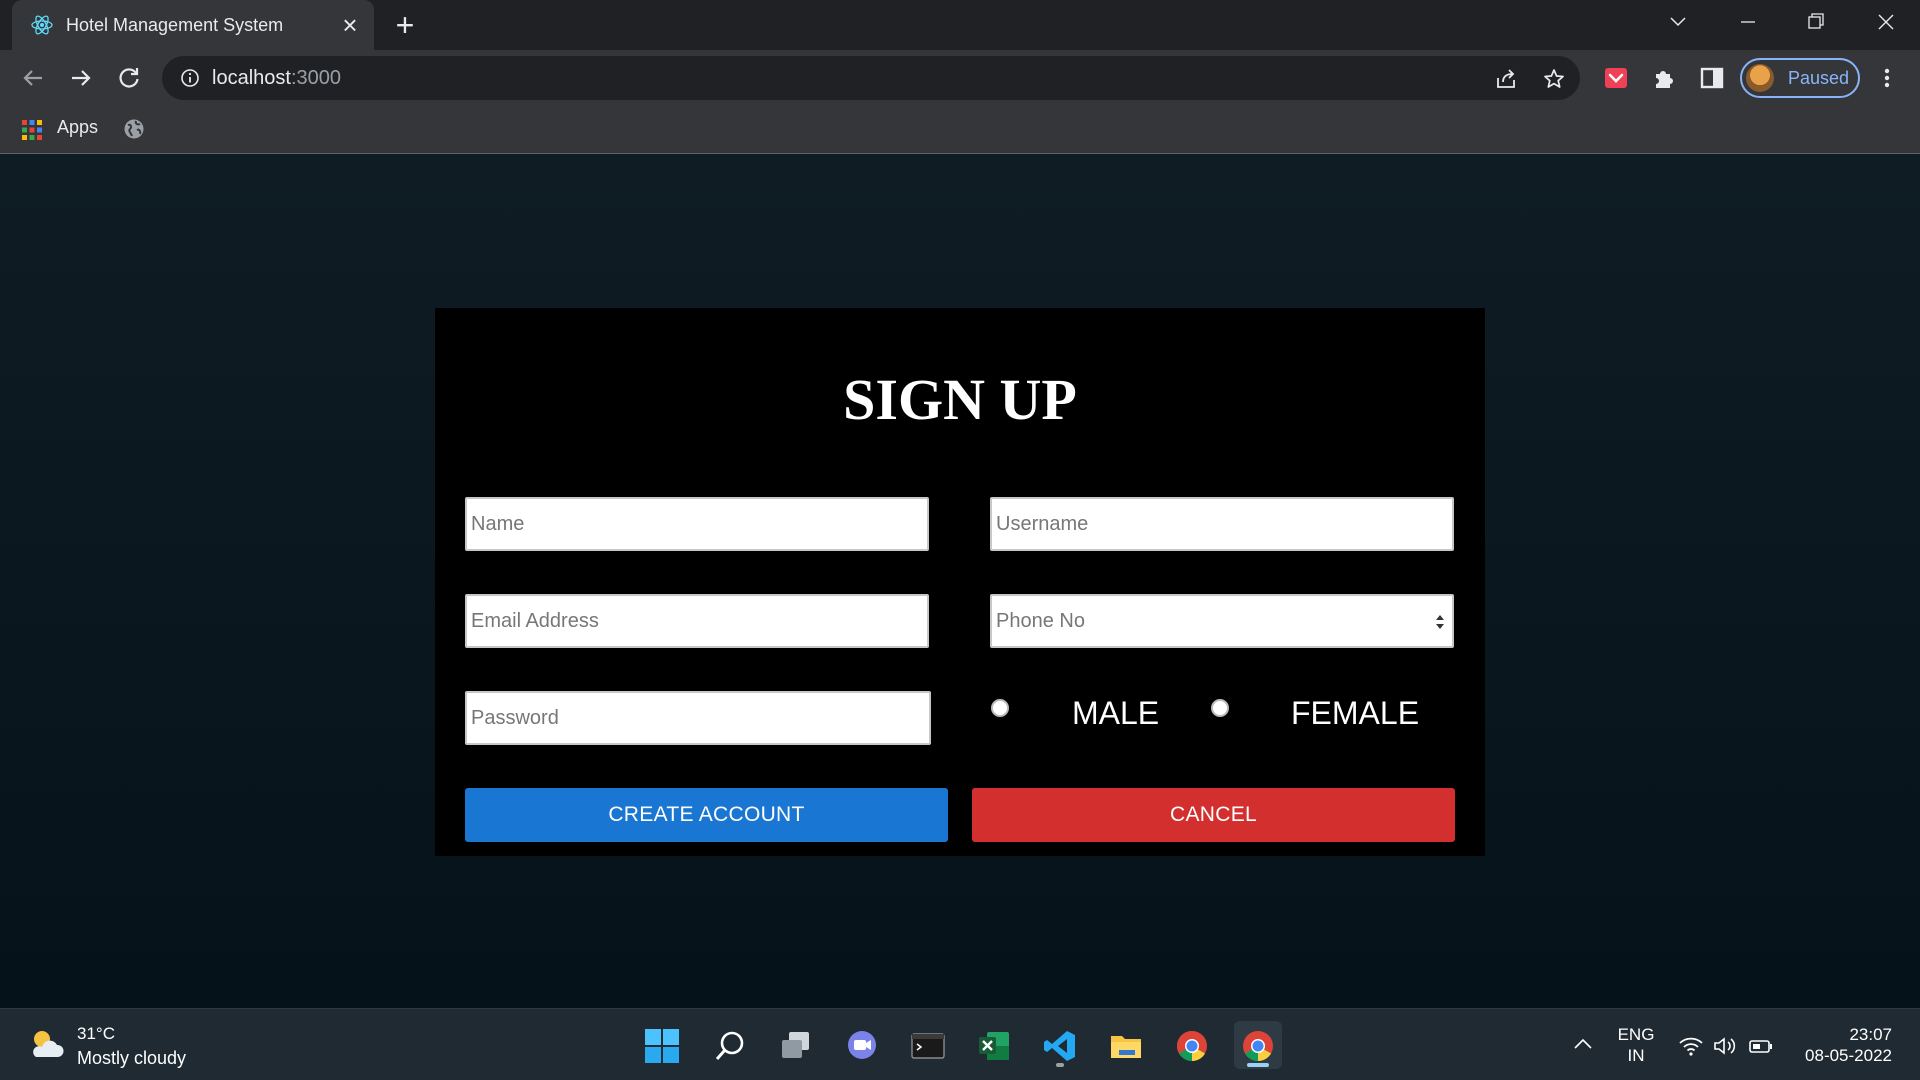 The height and width of the screenshot is (1080, 1920). What do you see at coordinates (1836, 1045) in the screenshot?
I see `clock: 23:07 08-05-2022` at bounding box center [1836, 1045].